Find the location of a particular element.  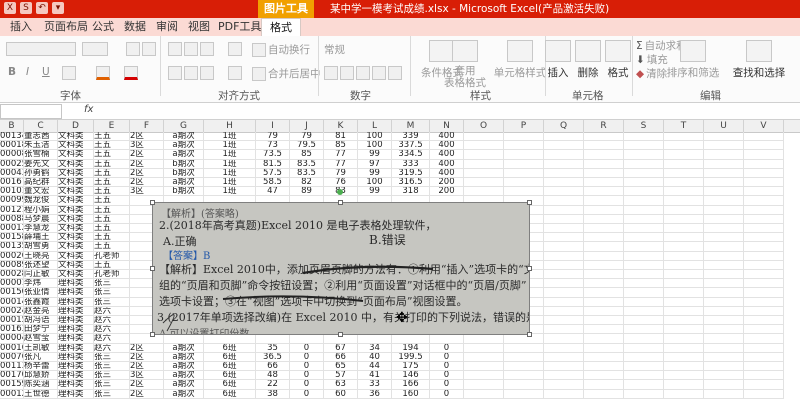

table-cell: 田梦宁 is located at coordinates (41, 330).